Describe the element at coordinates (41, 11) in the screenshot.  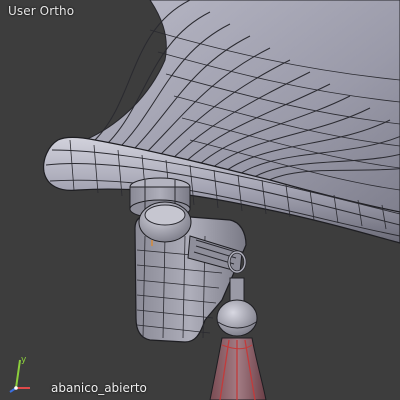
I see `view-mode-label: User Ortho` at that location.